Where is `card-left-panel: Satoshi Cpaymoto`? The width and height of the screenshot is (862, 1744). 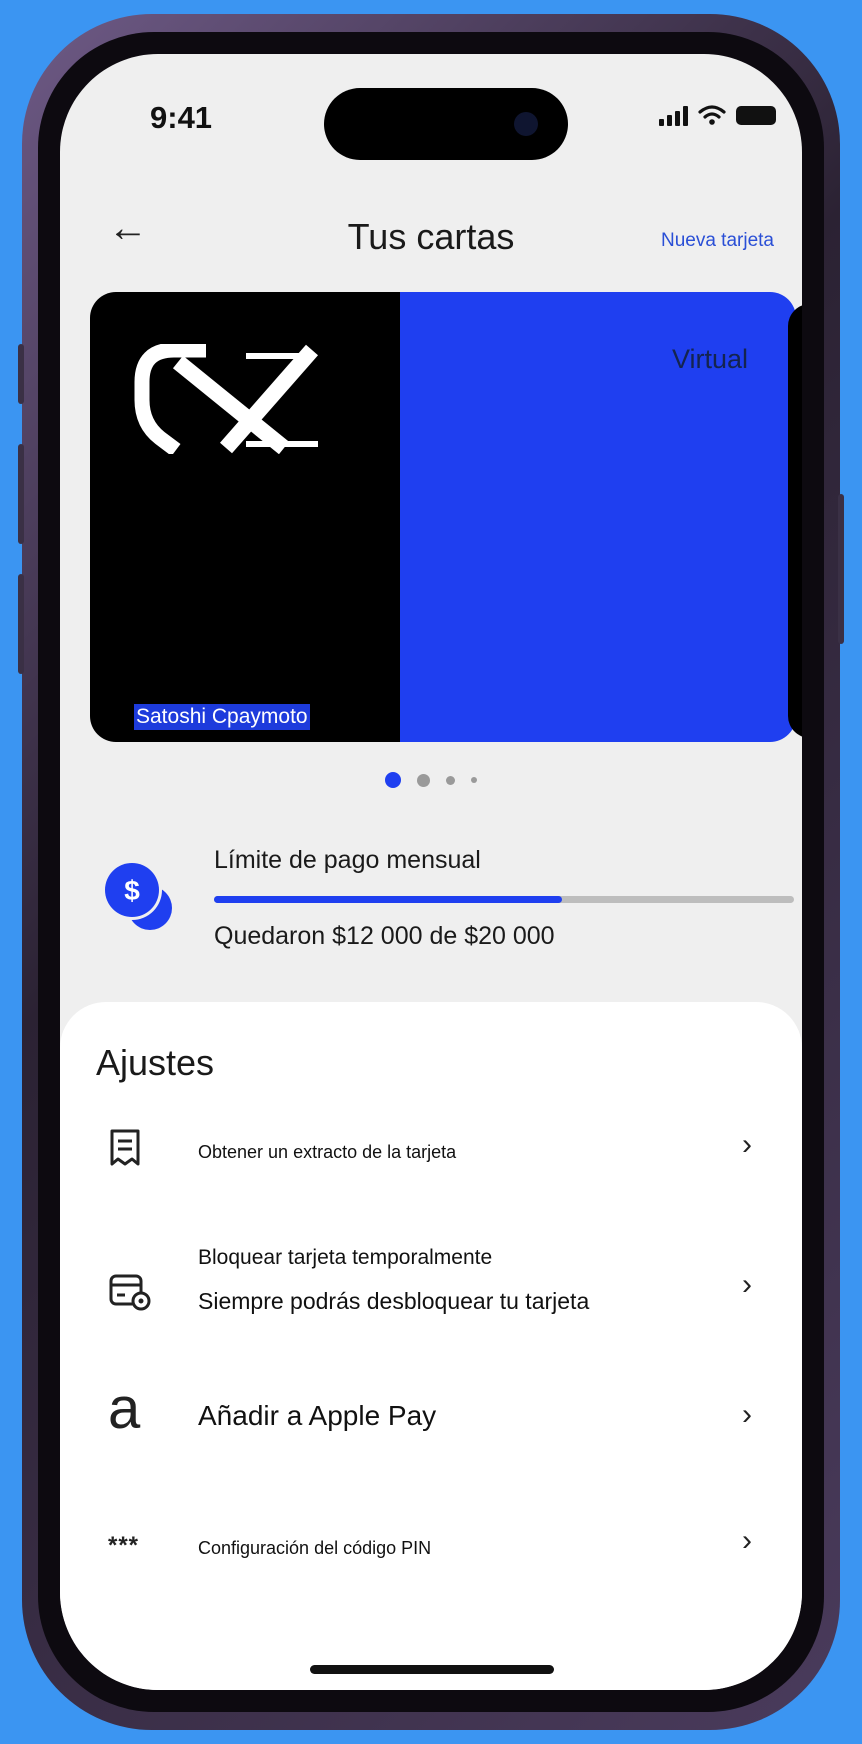
card-left-panel: Satoshi Cpaymoto is located at coordinates (245, 517).